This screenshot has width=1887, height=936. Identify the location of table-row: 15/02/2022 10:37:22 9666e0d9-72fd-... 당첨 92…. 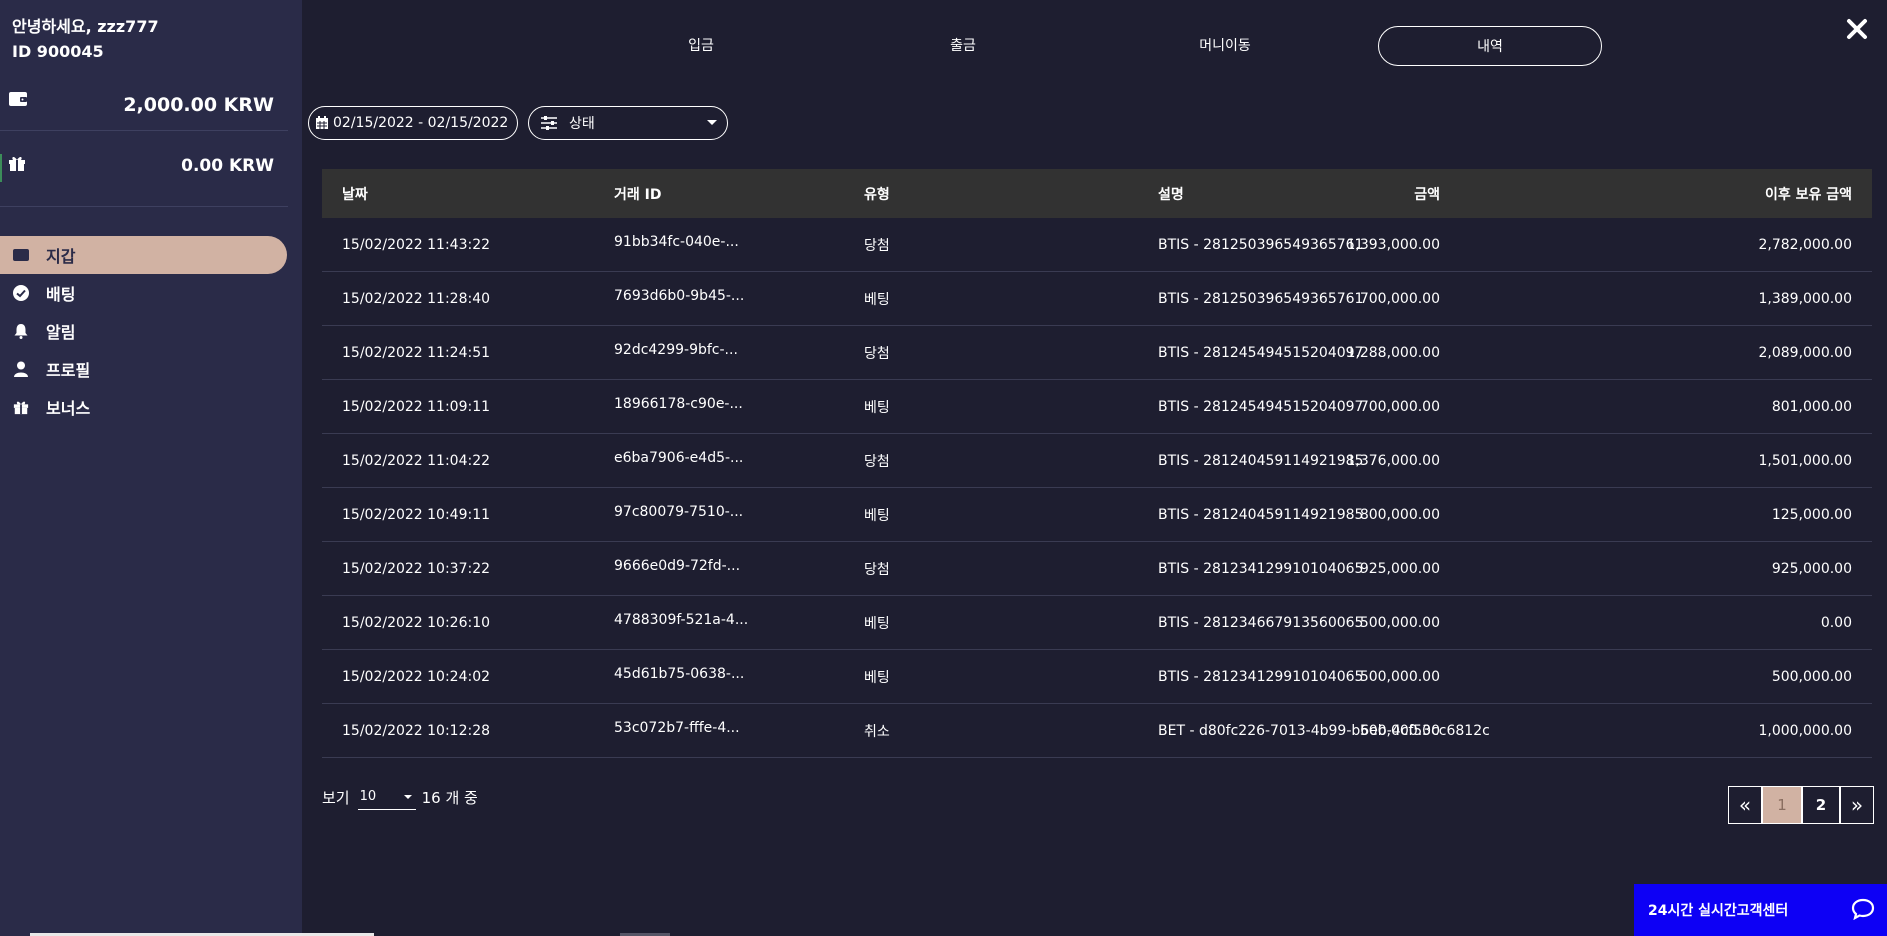
(1097, 569).